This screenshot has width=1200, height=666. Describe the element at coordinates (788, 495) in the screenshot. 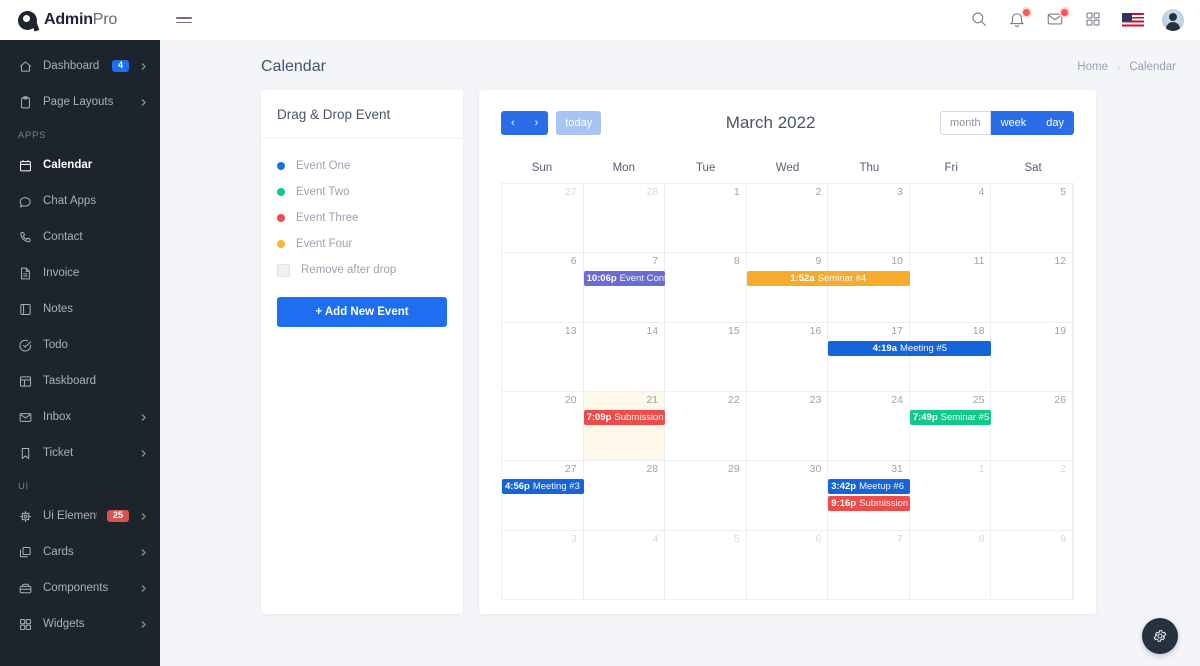

I see `calendar-day-cell: 30` at that location.